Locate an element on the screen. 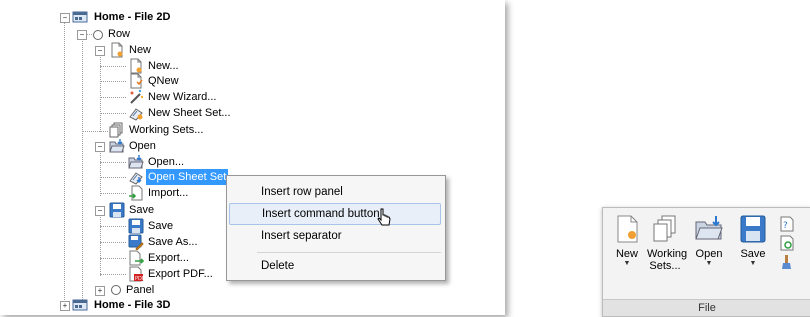 Image resolution: width=810 pixels, height=317 pixels. hand-pointer-cursor-icon is located at coordinates (384, 219).